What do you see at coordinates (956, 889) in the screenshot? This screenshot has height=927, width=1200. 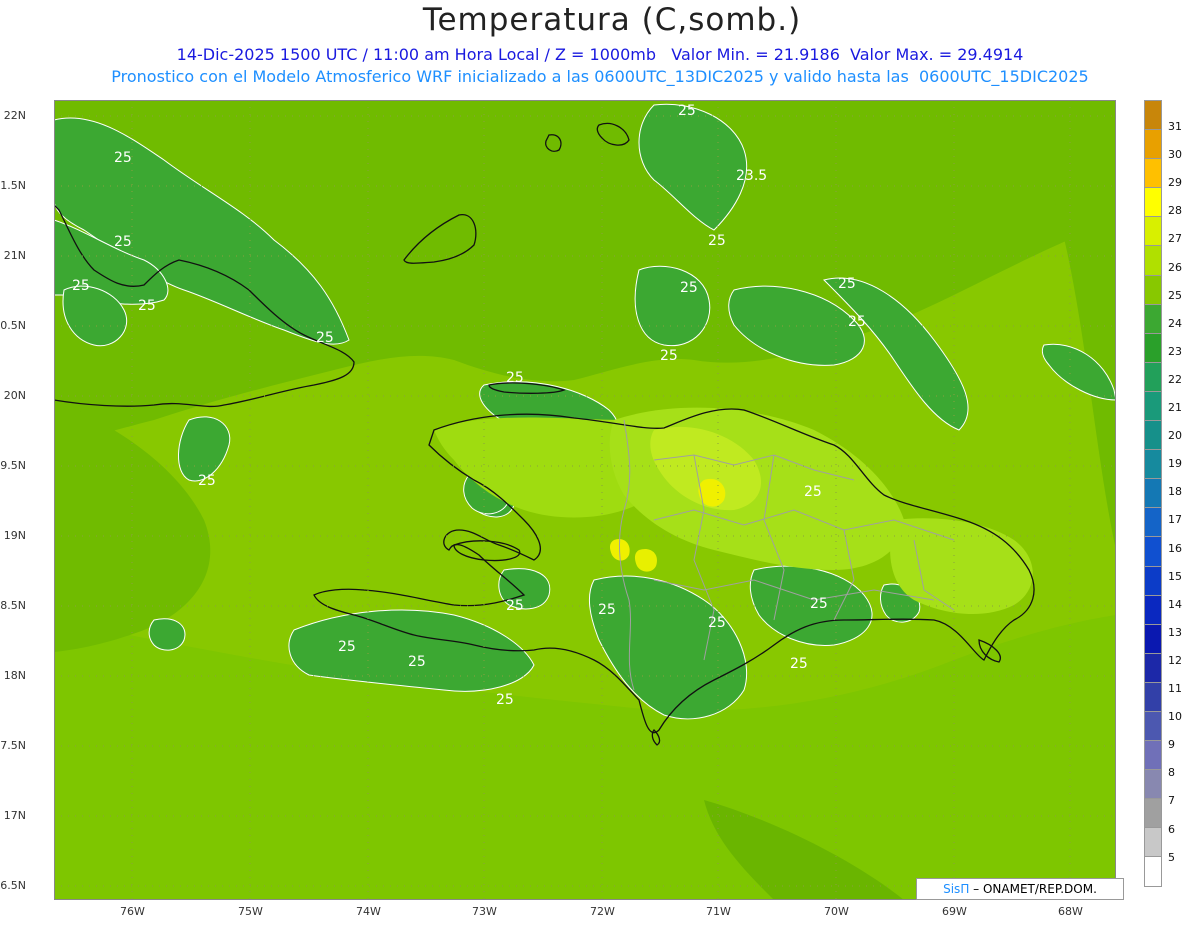 I see `credit-brand: SisΠ` at bounding box center [956, 889].